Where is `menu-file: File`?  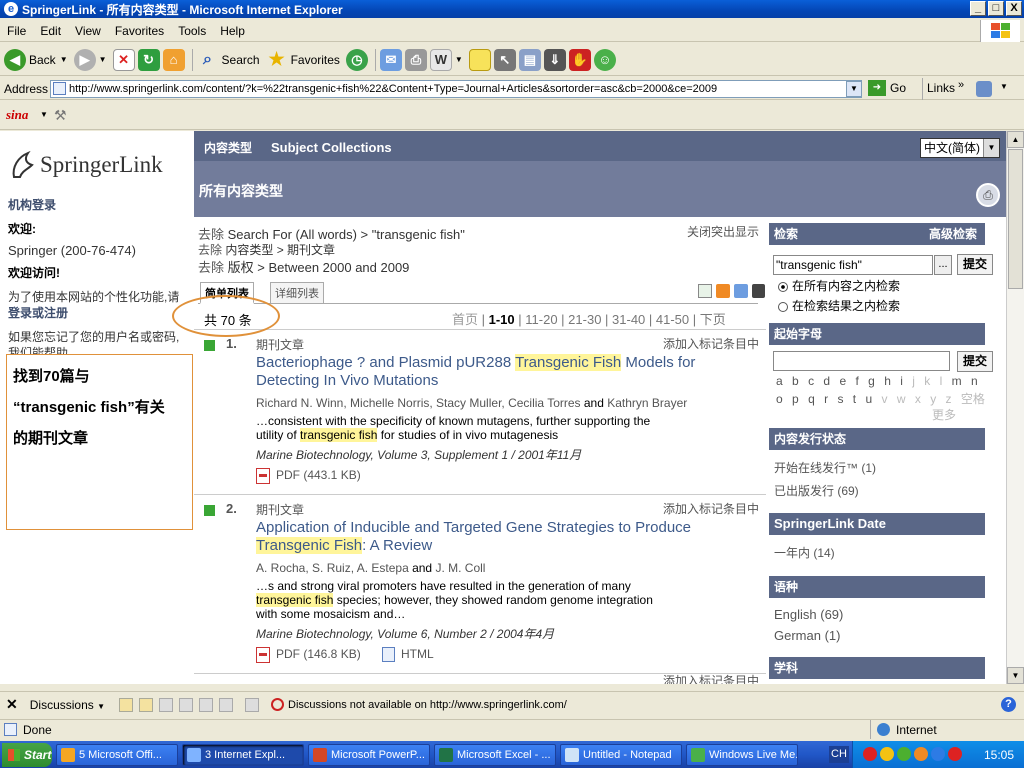
menu-file: File is located at coordinates (16, 31).